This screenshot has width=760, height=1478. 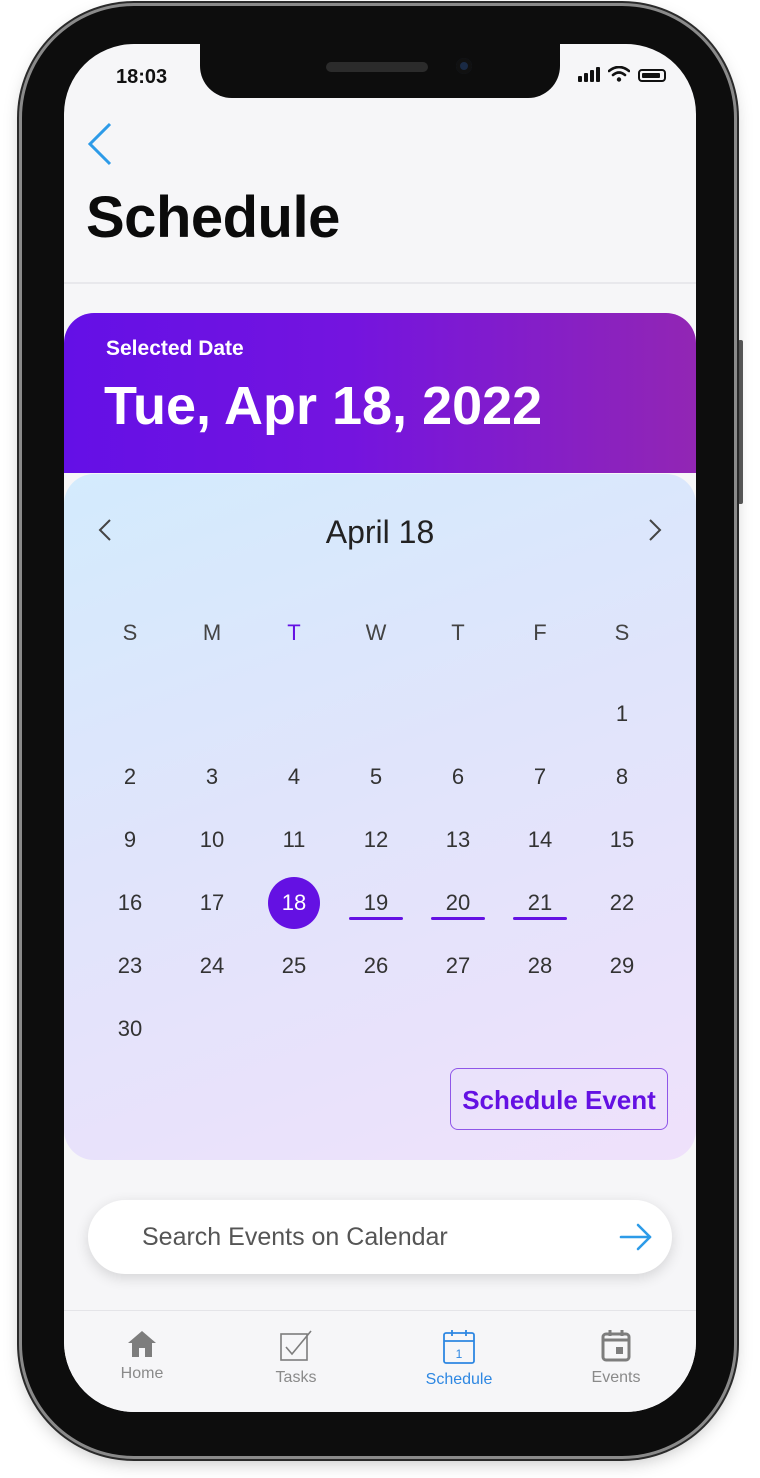 What do you see at coordinates (616, 1377) in the screenshot?
I see `tab-events-label: Events` at bounding box center [616, 1377].